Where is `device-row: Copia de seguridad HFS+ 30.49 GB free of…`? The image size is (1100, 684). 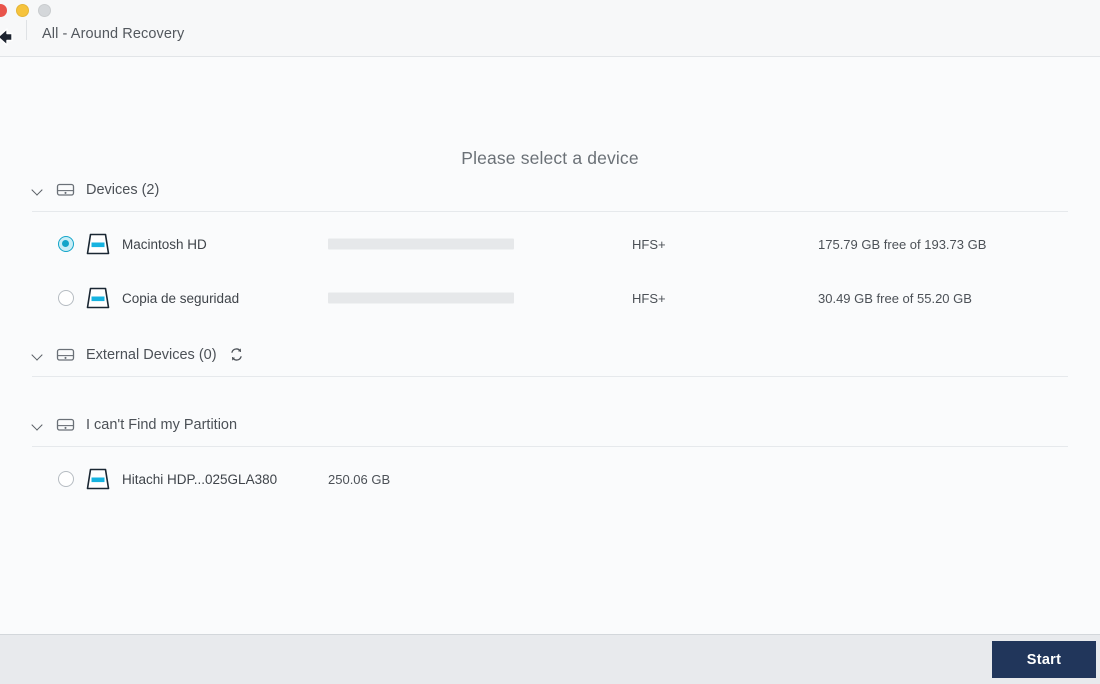 device-row: Copia de seguridad HFS+ 30.49 GB free of… is located at coordinates (550, 298).